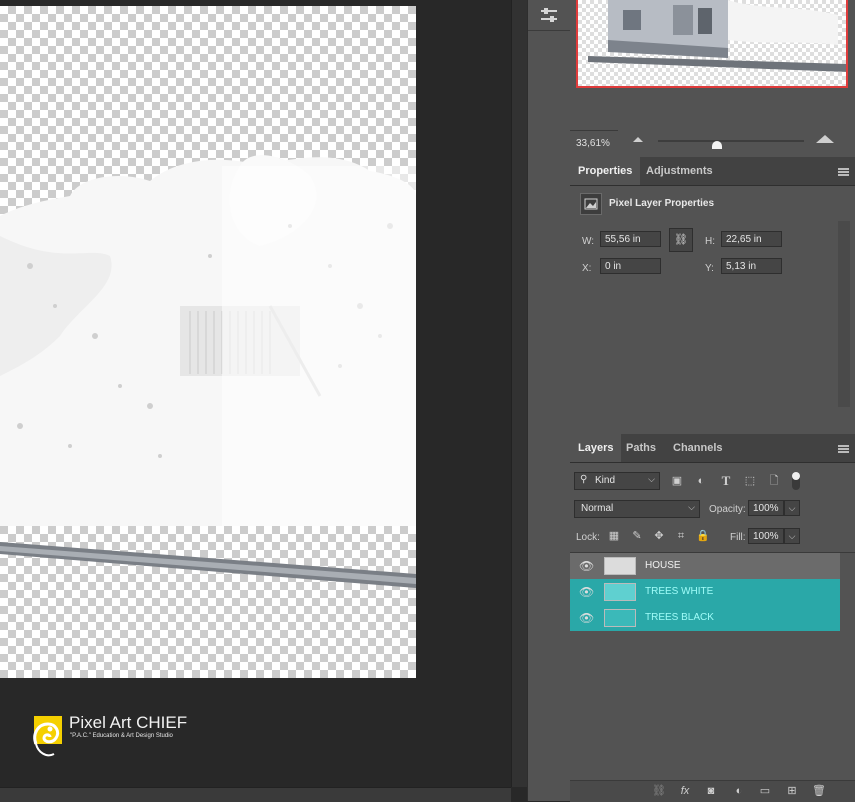 Image resolution: width=855 pixels, height=802 pixels. I want to click on navigator-thumbnail, so click(717, 36).